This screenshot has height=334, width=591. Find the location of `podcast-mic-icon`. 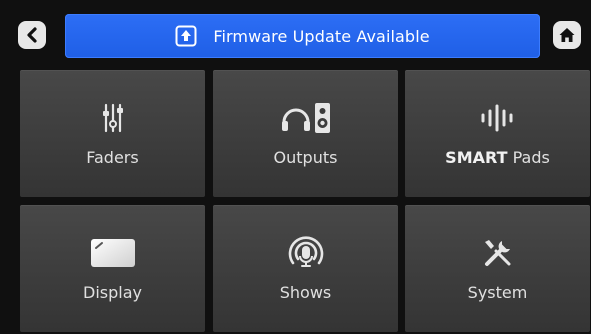

podcast-mic-icon is located at coordinates (305, 253).